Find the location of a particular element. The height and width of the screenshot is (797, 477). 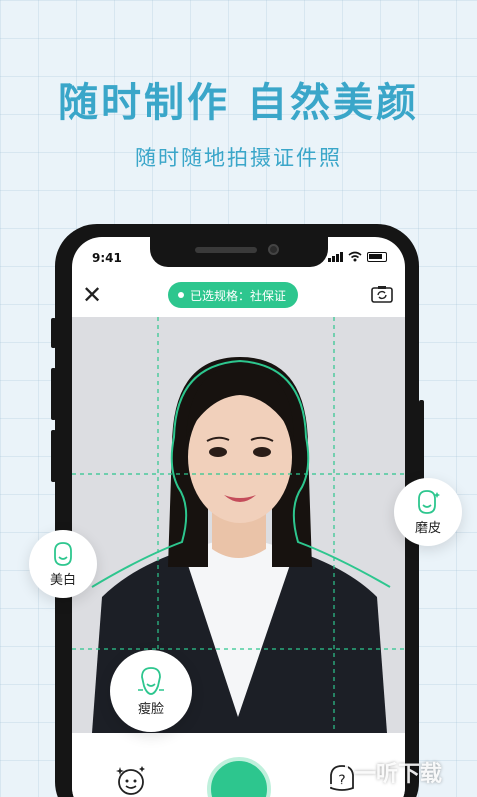

spec-selector: 已选规格：社保证 is located at coordinates (233, 295).